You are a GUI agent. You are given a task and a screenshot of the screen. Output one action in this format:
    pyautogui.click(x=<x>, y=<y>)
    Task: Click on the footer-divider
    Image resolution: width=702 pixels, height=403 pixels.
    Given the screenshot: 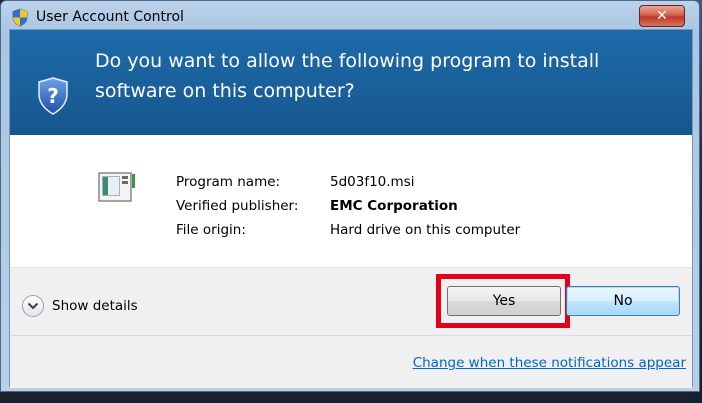 What is the action you would take?
    pyautogui.click(x=351, y=335)
    